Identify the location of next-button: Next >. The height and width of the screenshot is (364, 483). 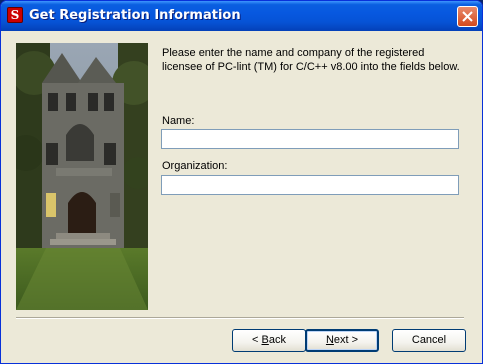
(342, 340).